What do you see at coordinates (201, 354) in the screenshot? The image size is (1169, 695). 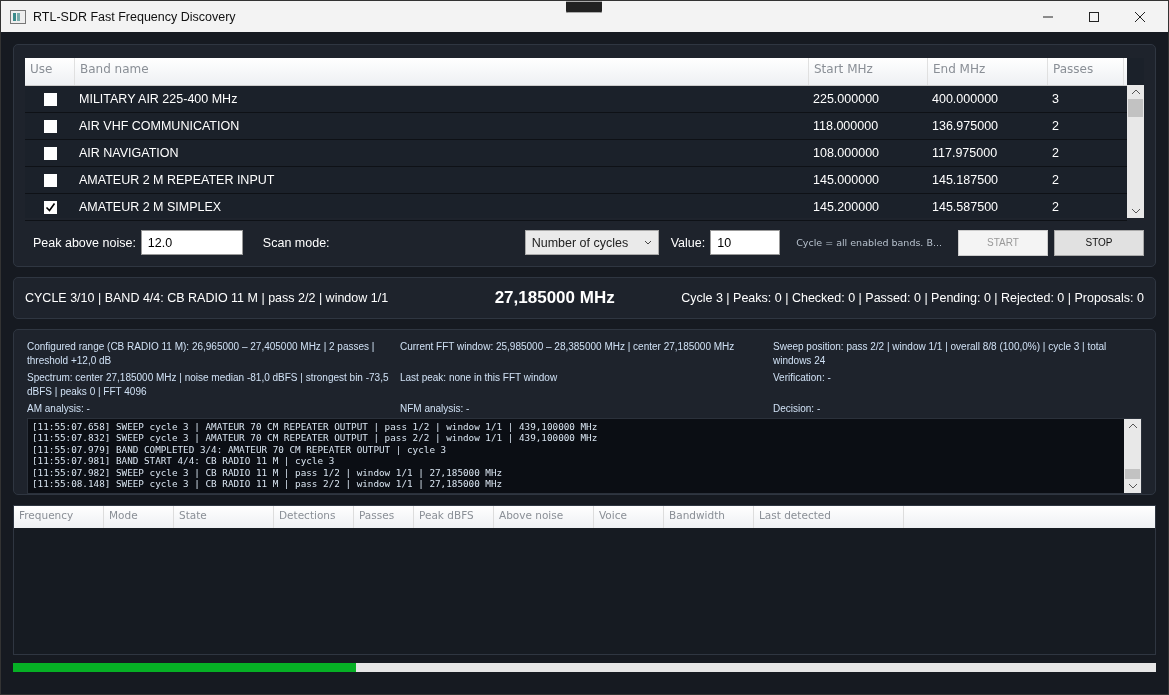 I see `info-text: Configured range (CB RADIO 11 M): 26,965000 – 27,405000 MHz | 2 passes | threshold +12,0 dB` at bounding box center [201, 354].